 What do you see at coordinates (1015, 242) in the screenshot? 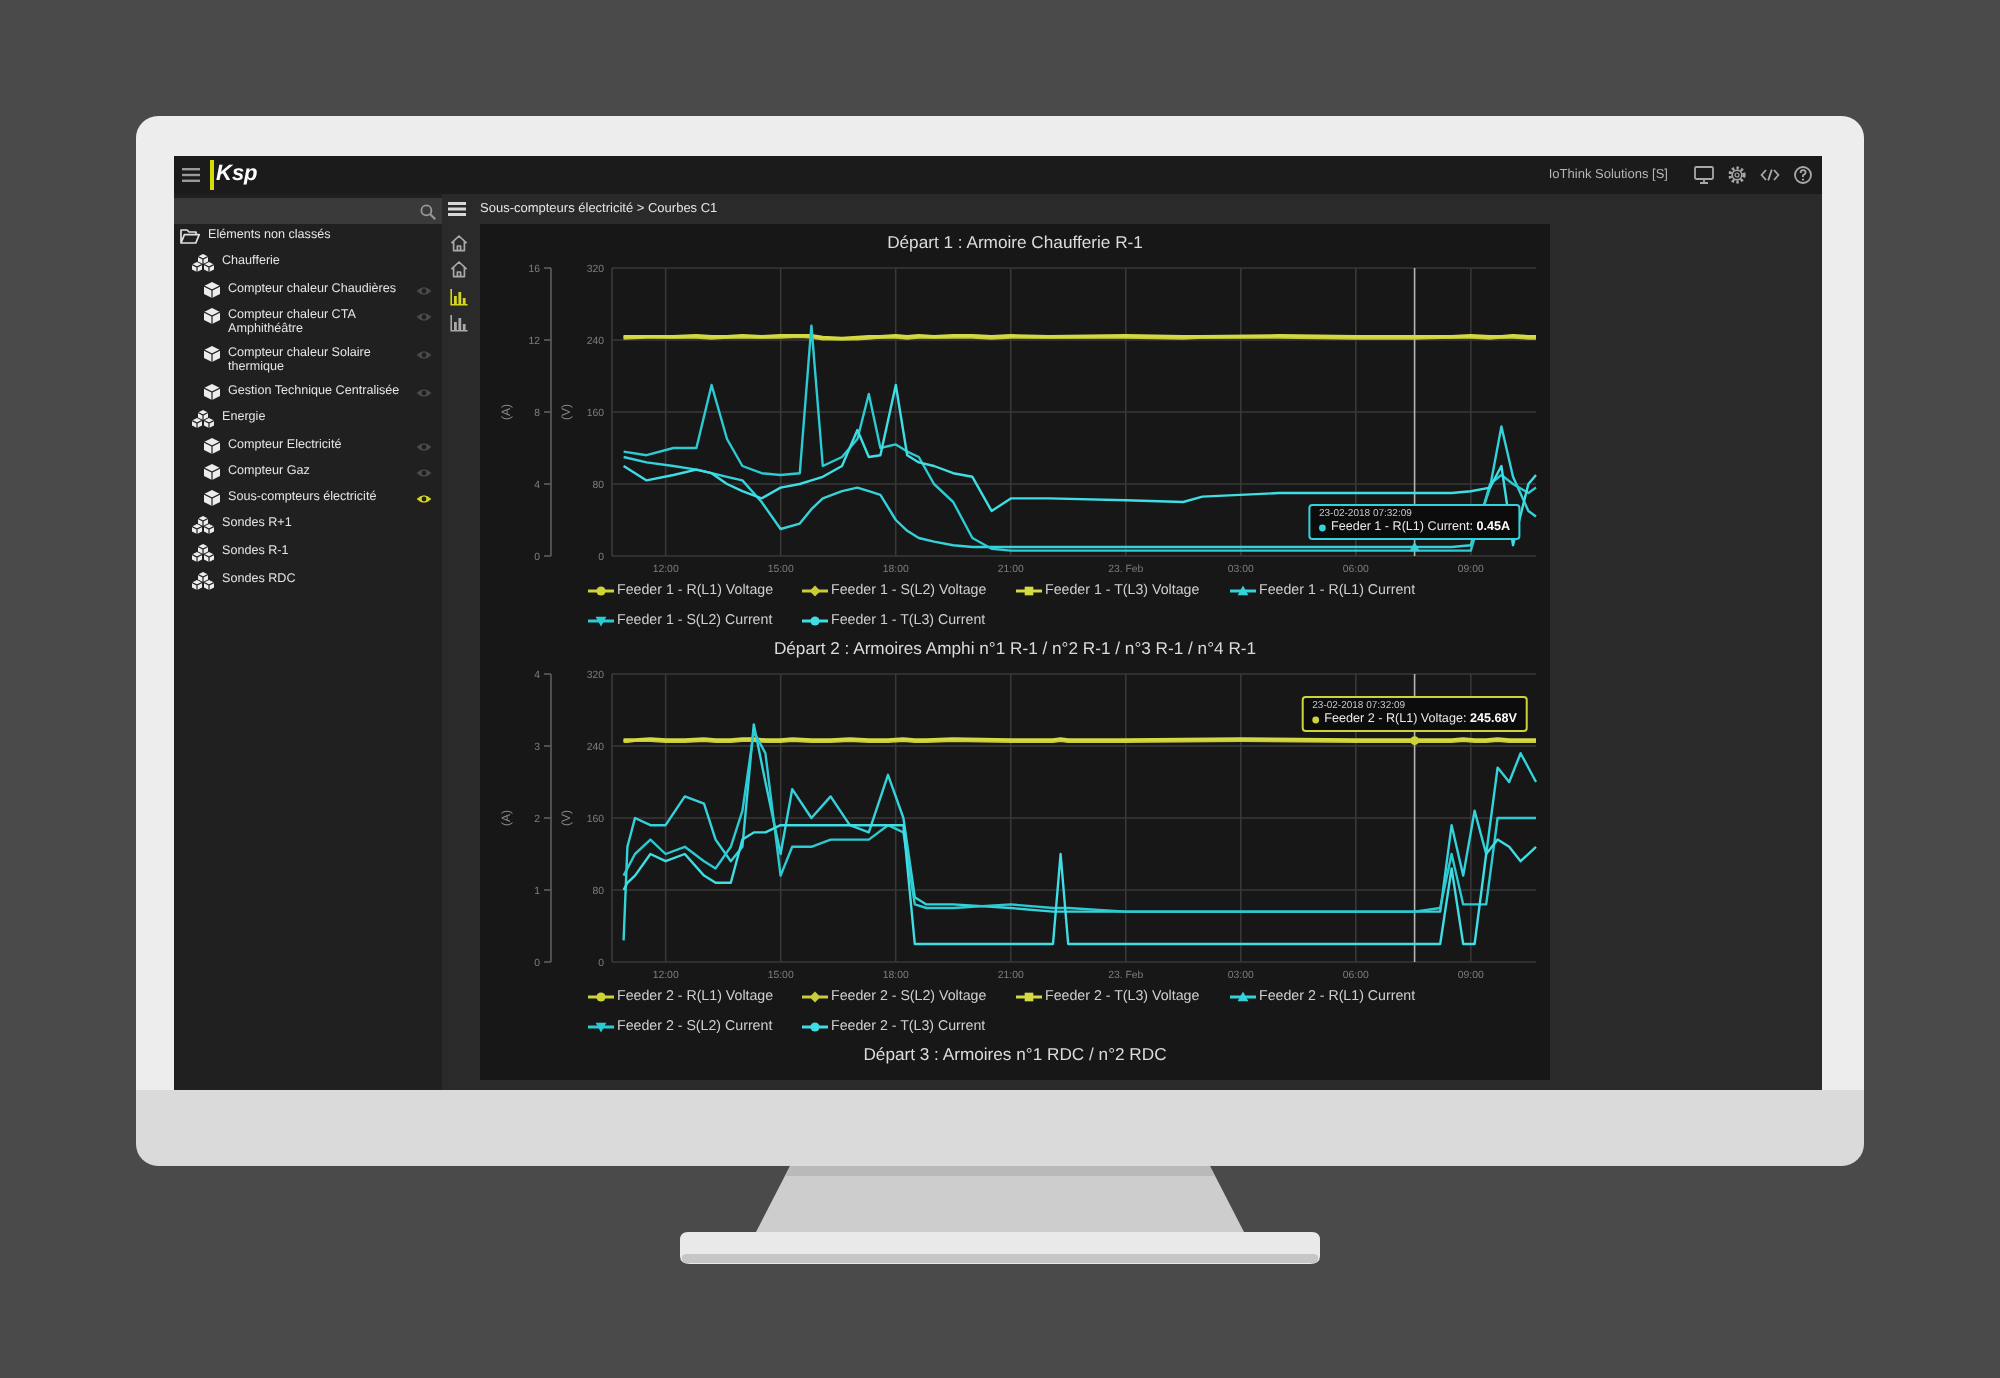
I see `chart-title: Départ 1 : Armoire Chaufferie R-1` at bounding box center [1015, 242].